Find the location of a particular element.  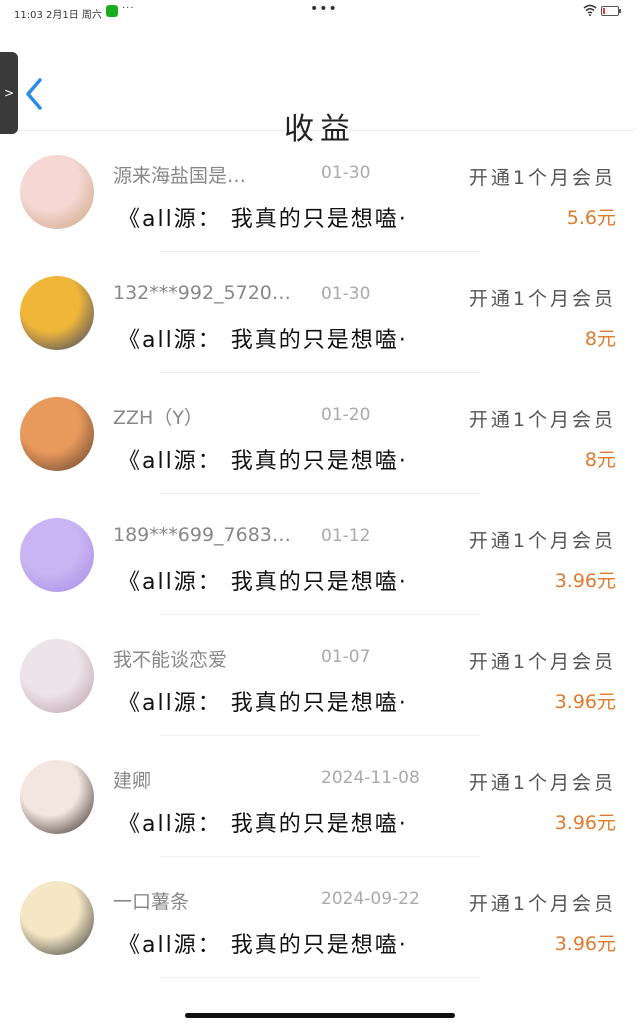

status-more-dots: ··· is located at coordinates (128, 8).